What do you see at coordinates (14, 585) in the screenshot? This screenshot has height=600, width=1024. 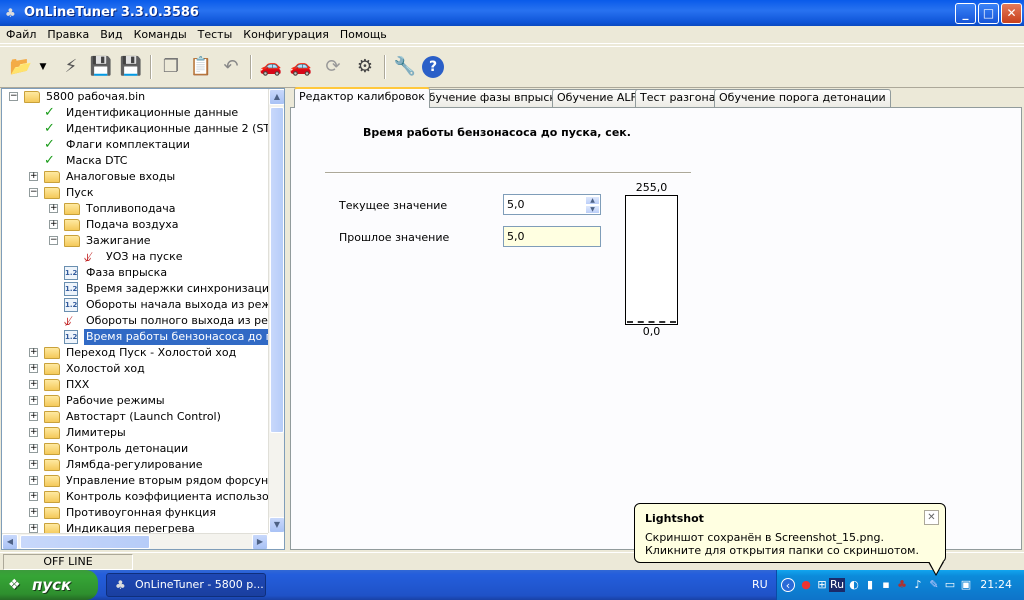 I see `windows-logo-icon: ❖` at bounding box center [14, 585].